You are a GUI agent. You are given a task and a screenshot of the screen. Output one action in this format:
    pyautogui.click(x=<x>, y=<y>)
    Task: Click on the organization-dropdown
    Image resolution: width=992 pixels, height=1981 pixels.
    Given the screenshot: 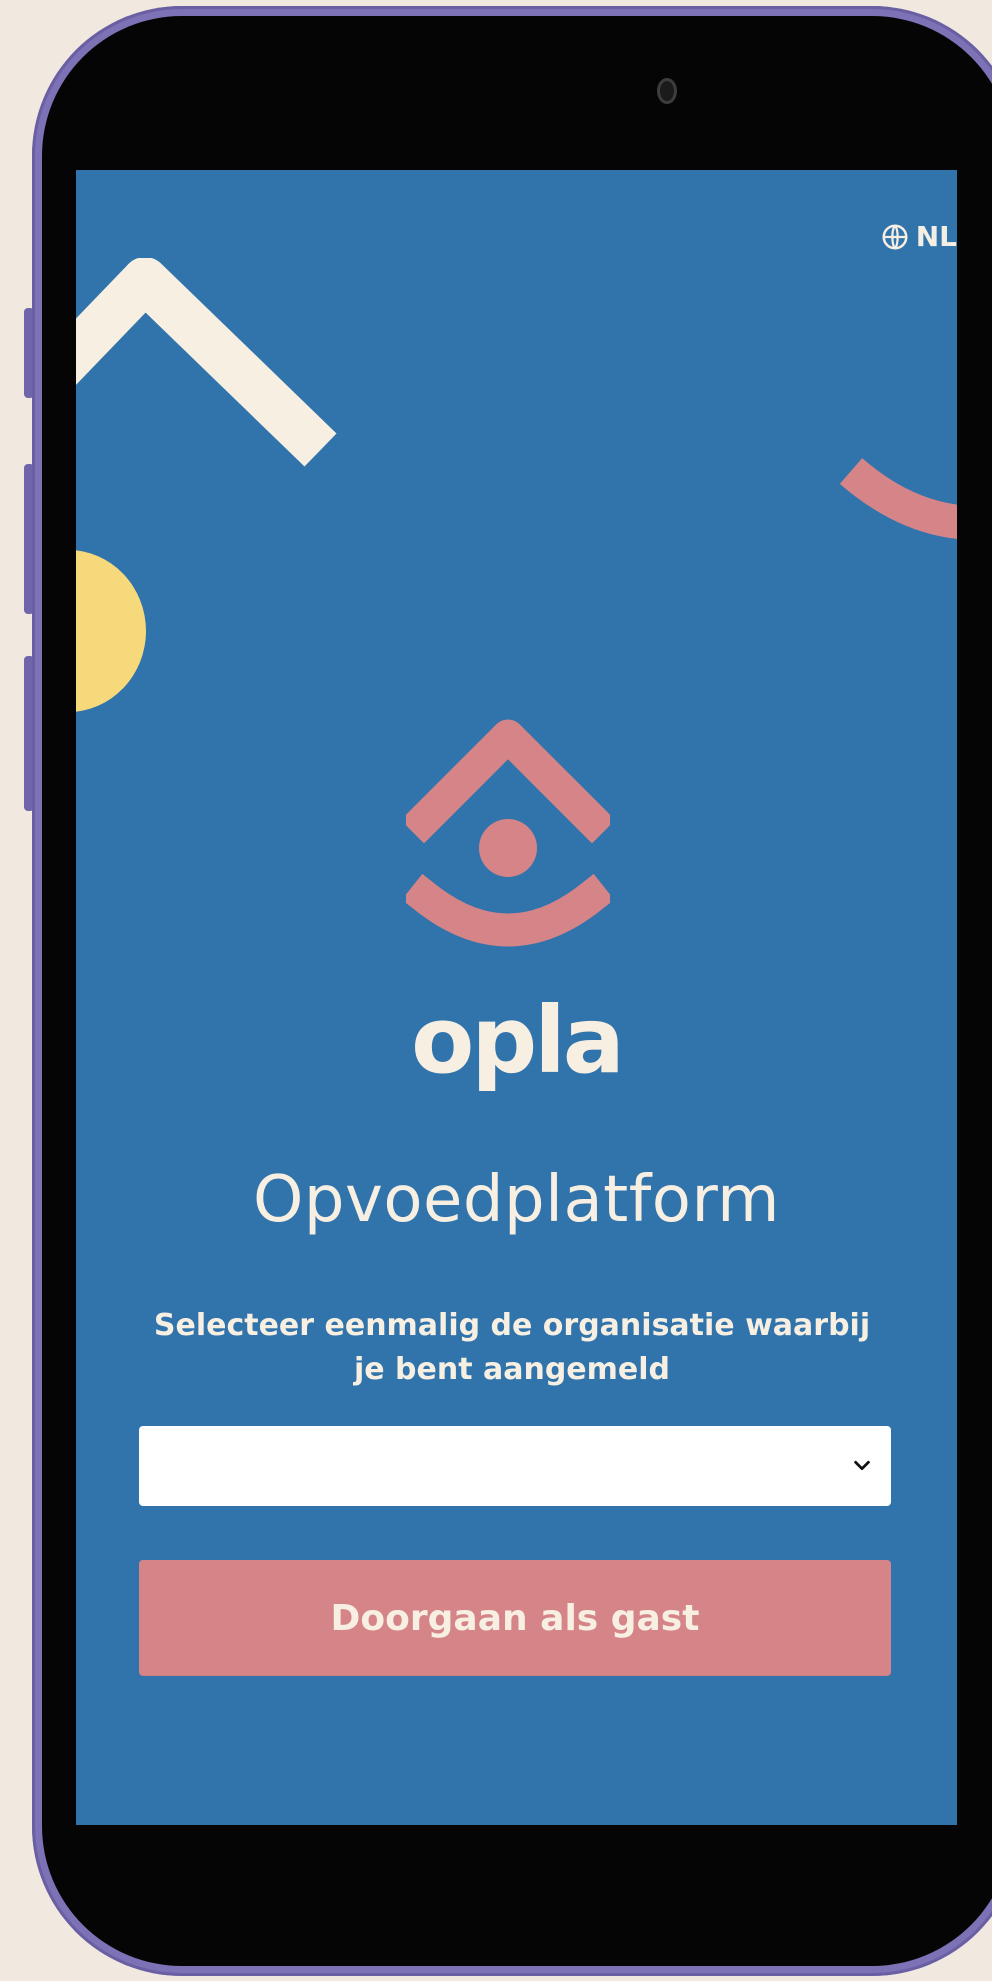 What is the action you would take?
    pyautogui.click(x=515, y=1466)
    